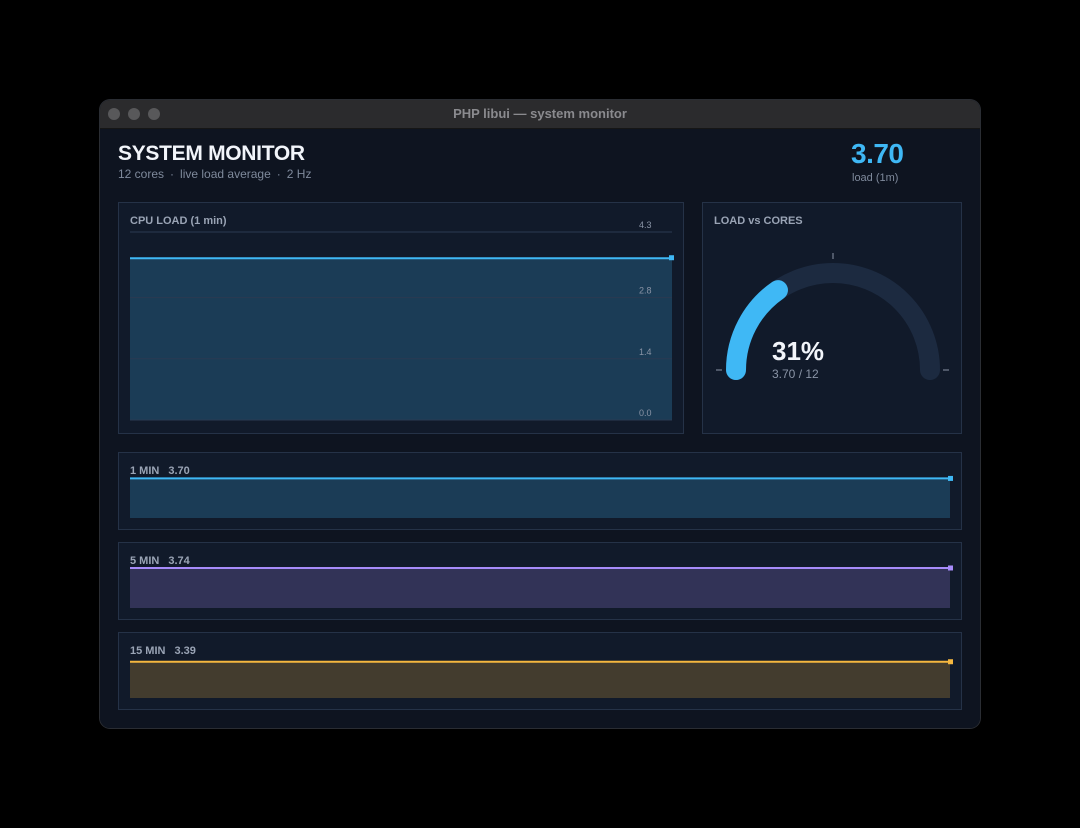  I want to click on load-1min-panel: 1 MIN 3.70, so click(540, 491).